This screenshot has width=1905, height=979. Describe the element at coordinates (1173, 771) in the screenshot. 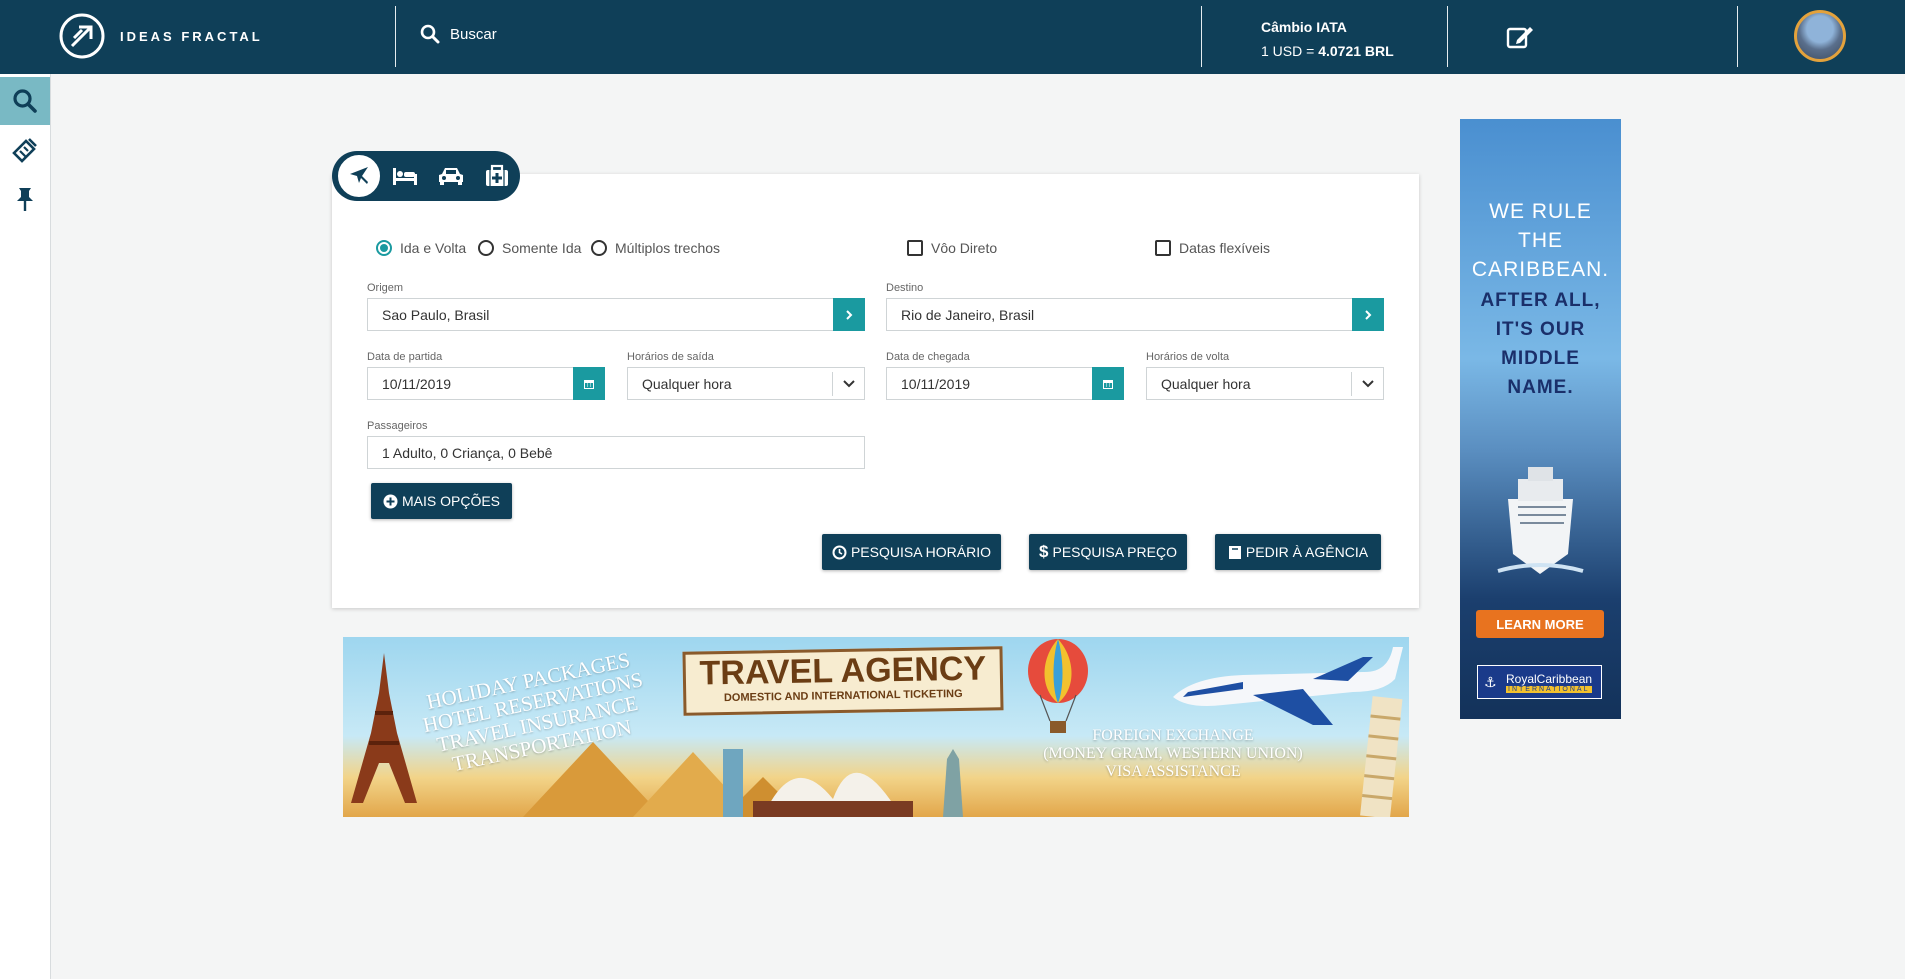

I see `banner-extra-line: VISA ASSISTANCE` at that location.